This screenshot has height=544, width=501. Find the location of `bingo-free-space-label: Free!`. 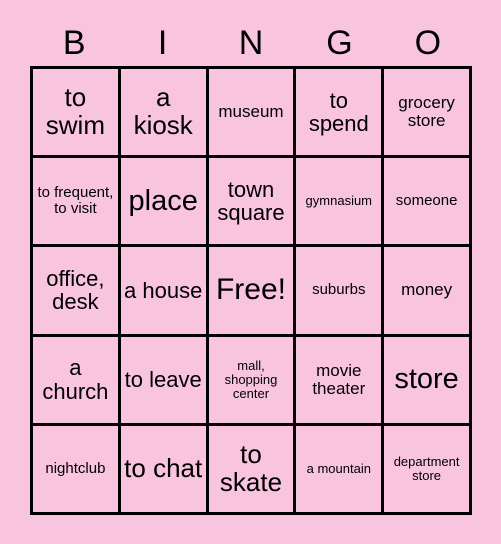

bingo-free-space-label: Free! is located at coordinates (250, 290).